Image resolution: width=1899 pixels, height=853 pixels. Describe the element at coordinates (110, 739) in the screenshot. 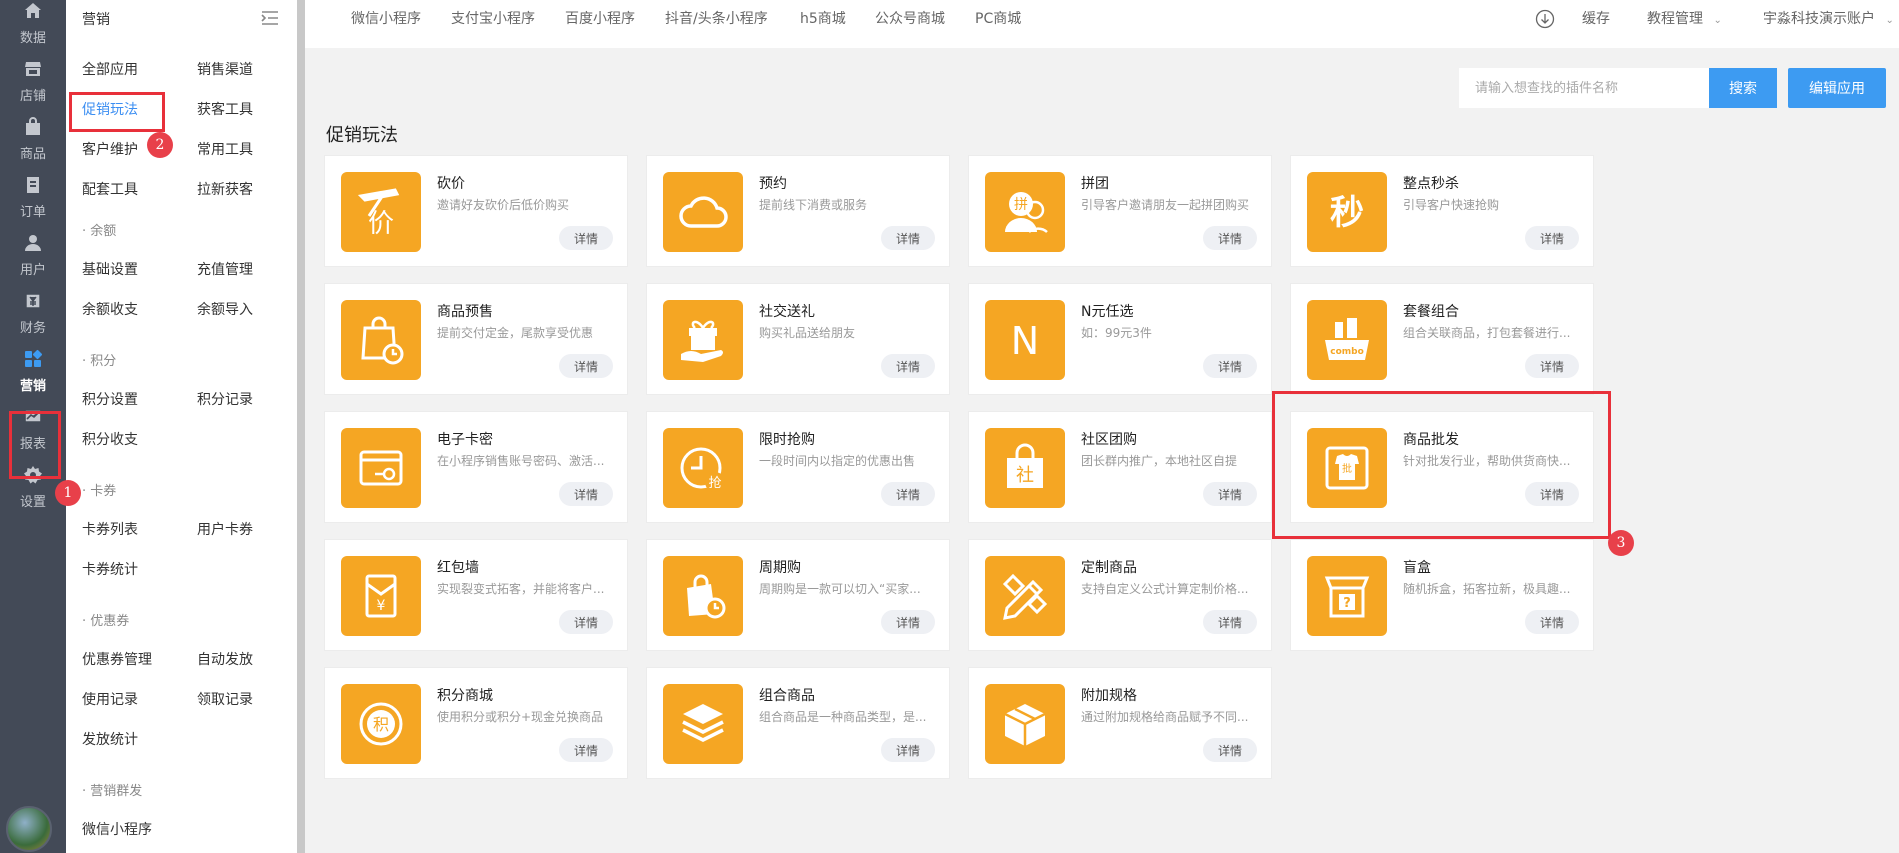

I see `sidebar-item-issue-stats: 发放统计` at that location.